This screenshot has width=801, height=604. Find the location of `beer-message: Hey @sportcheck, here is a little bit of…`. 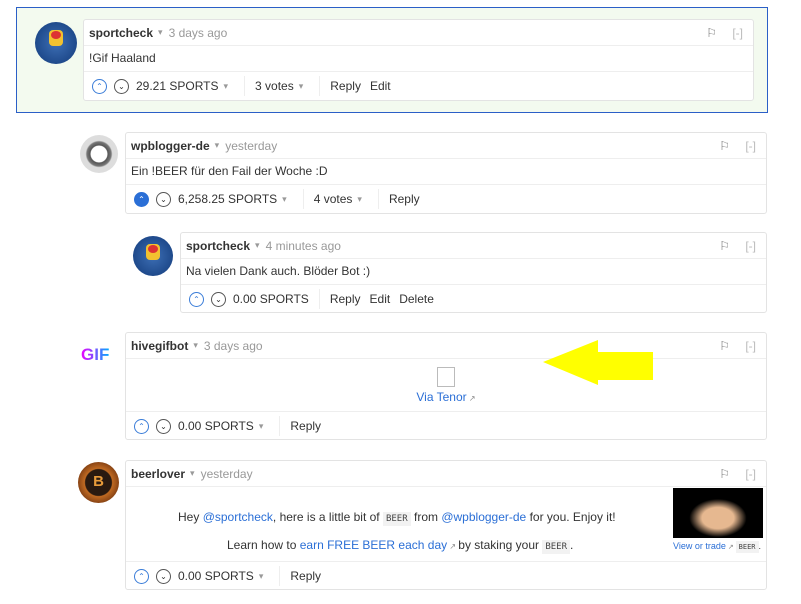

beer-message: Hey @sportcheck, here is a little bit of… is located at coordinates (397, 518).